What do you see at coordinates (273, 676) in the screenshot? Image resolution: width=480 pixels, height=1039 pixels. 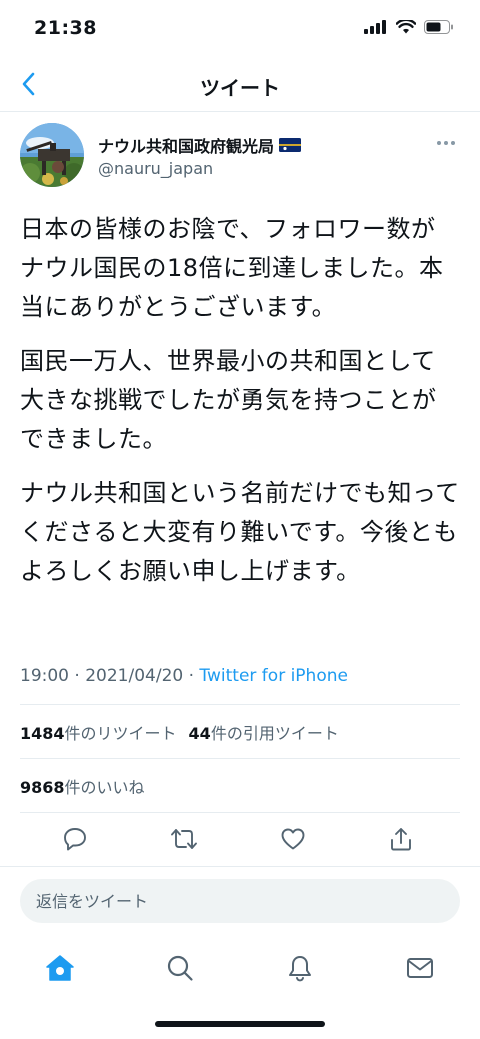 I see `tweet-source-link: Twitter for iPhone` at bounding box center [273, 676].